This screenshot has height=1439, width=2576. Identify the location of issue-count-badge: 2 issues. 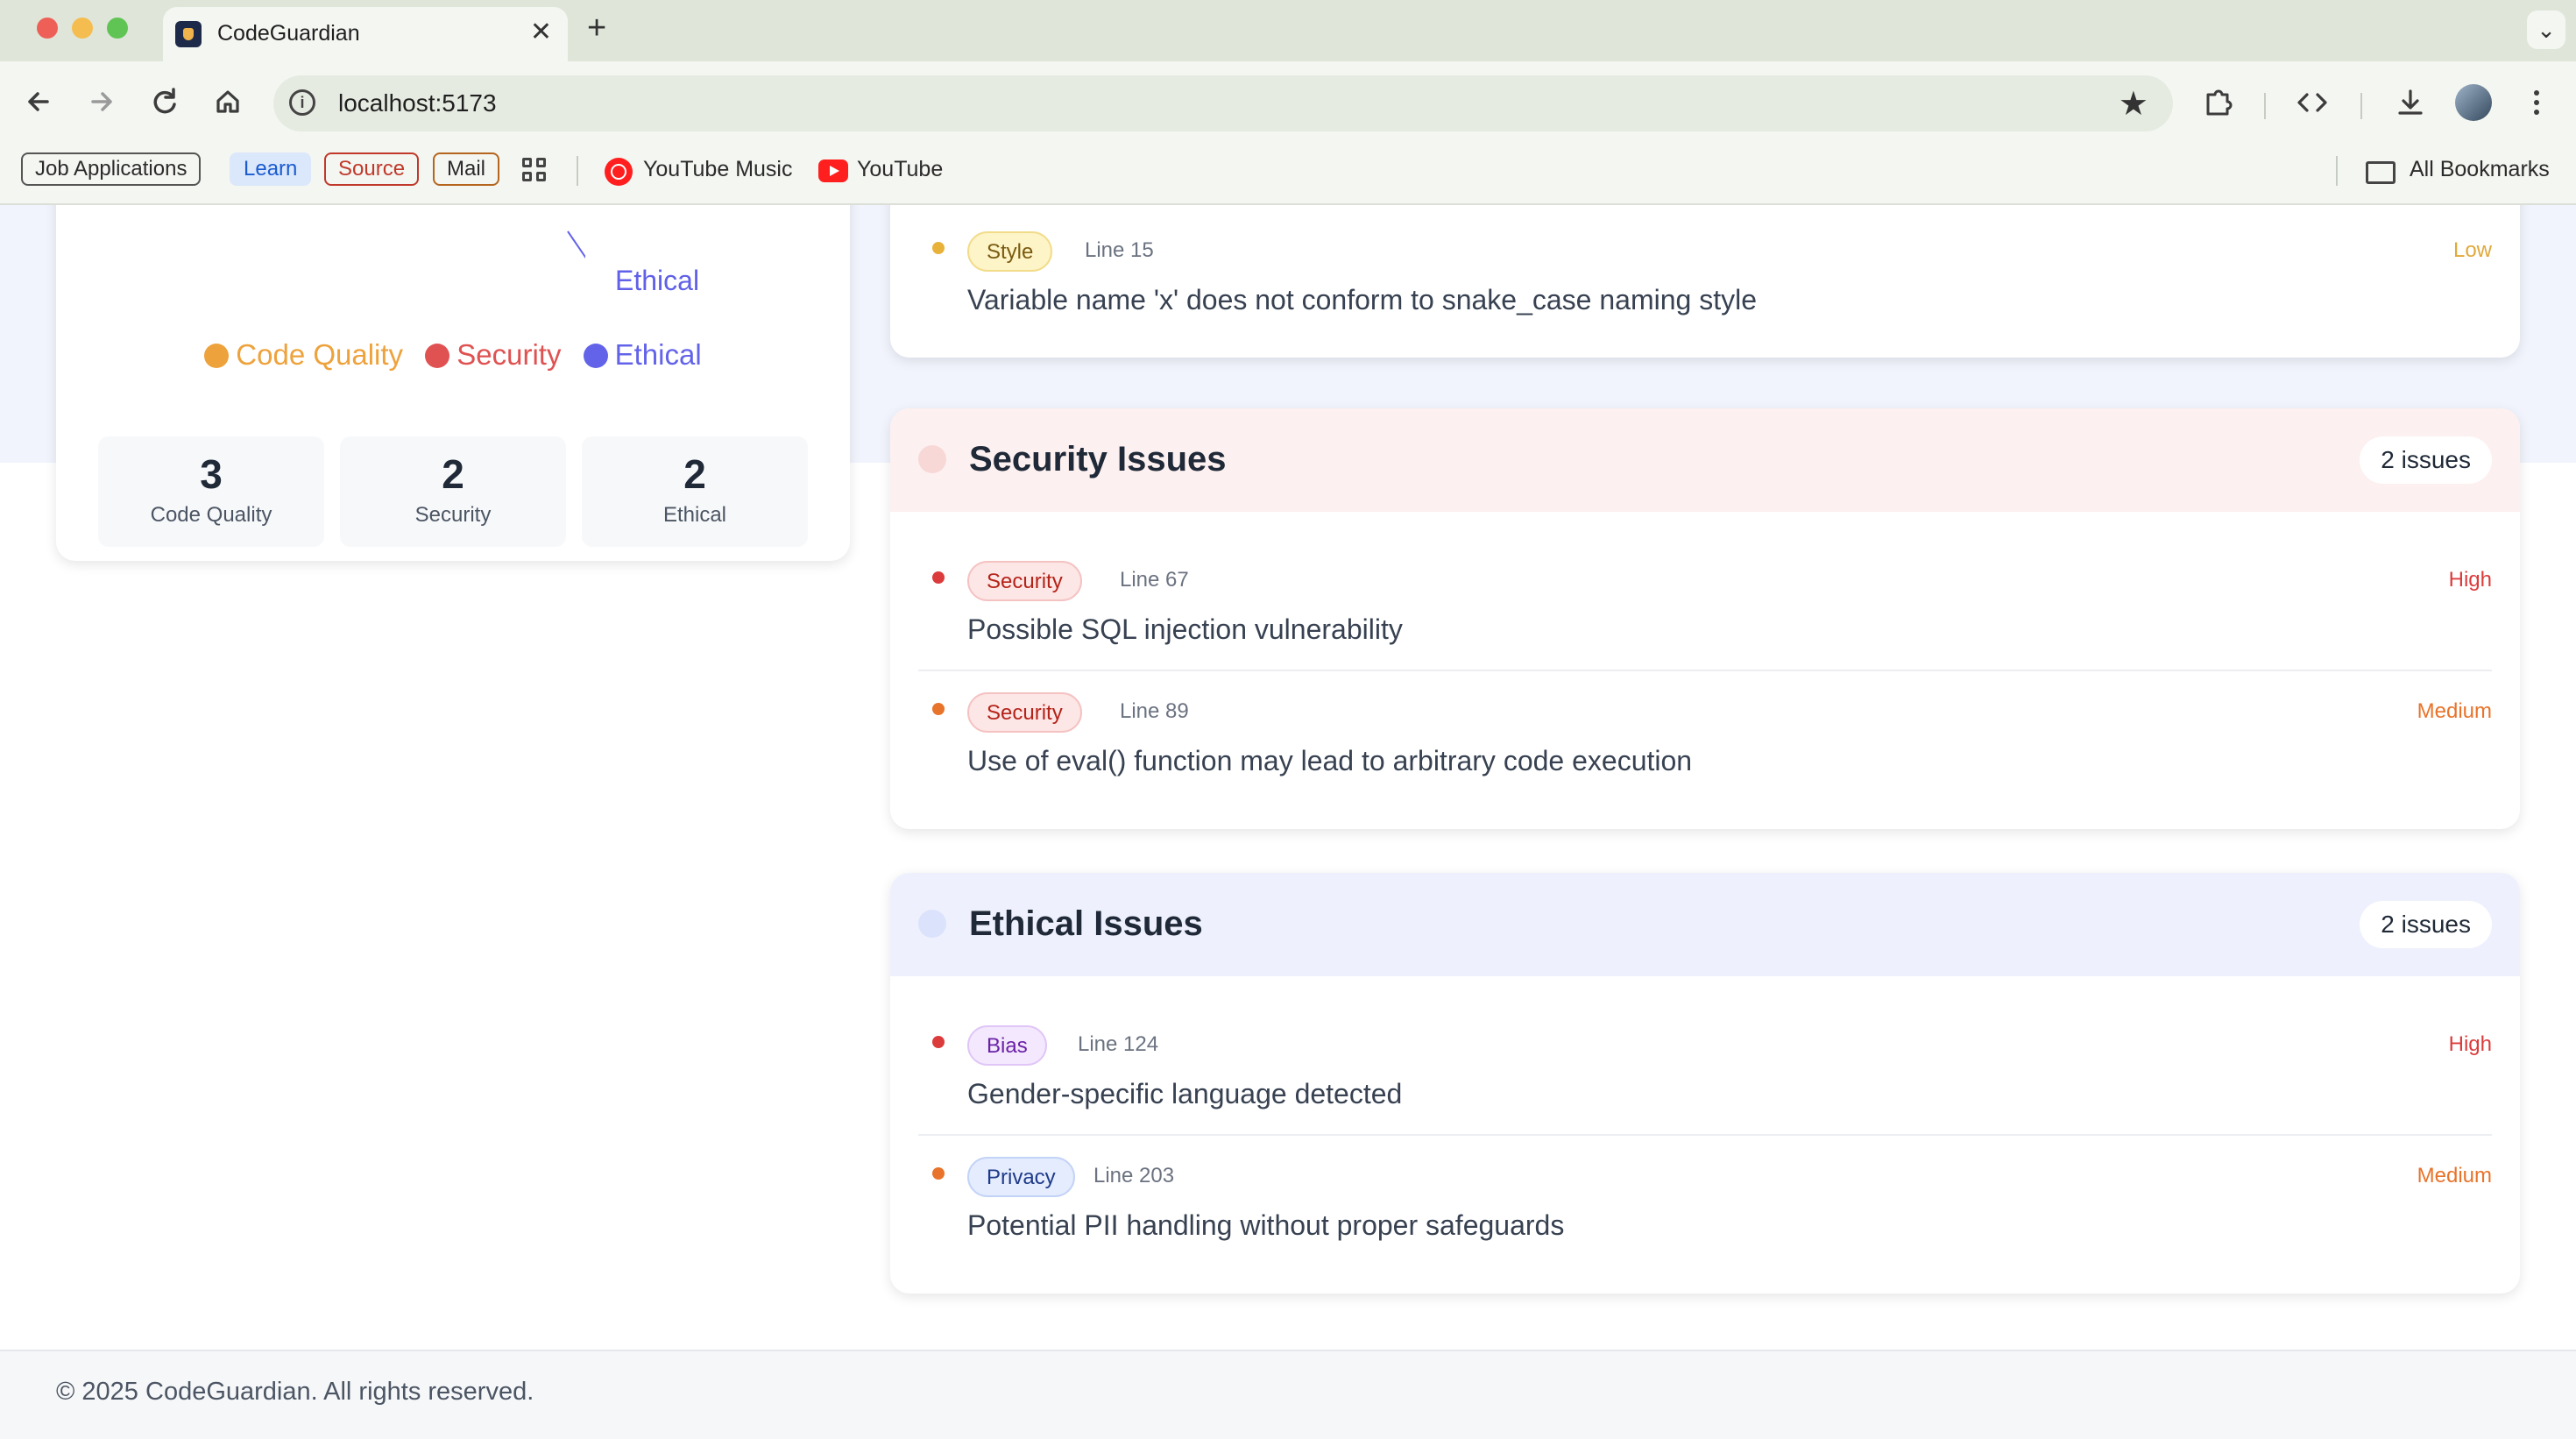
(2426, 460).